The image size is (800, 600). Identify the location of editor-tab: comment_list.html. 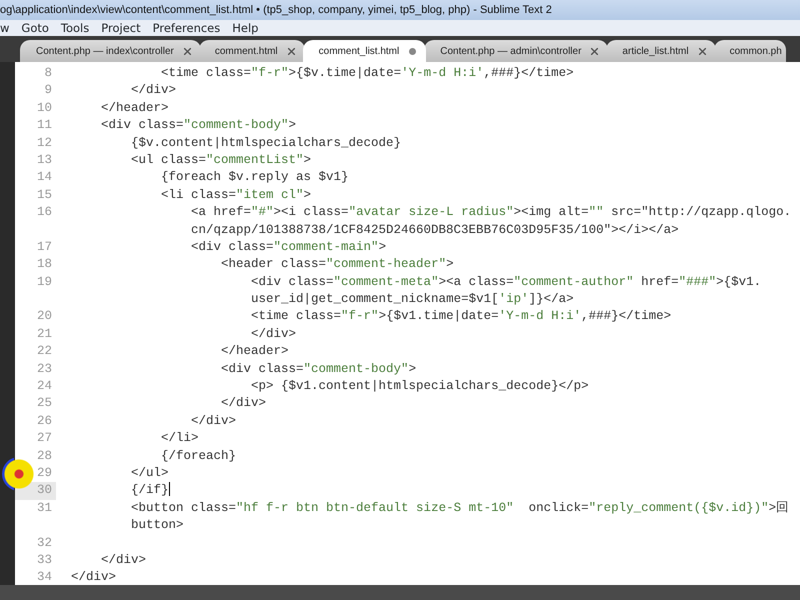
(364, 51).